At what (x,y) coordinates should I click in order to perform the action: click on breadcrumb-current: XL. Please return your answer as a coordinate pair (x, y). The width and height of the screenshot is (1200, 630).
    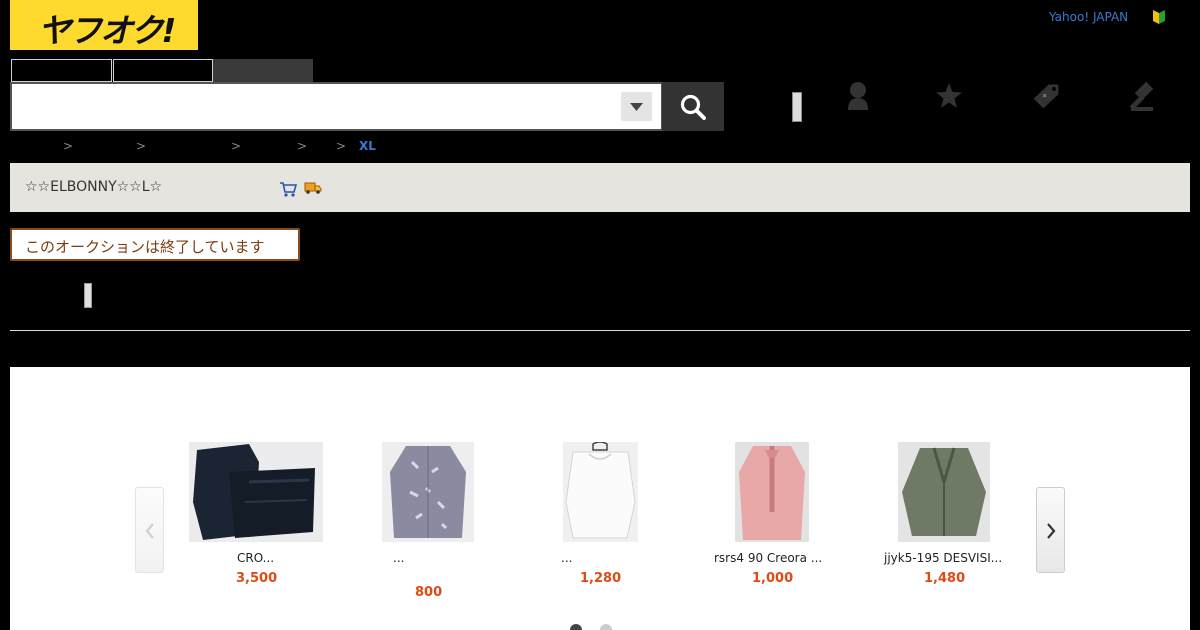
    Looking at the image, I should click on (367, 146).